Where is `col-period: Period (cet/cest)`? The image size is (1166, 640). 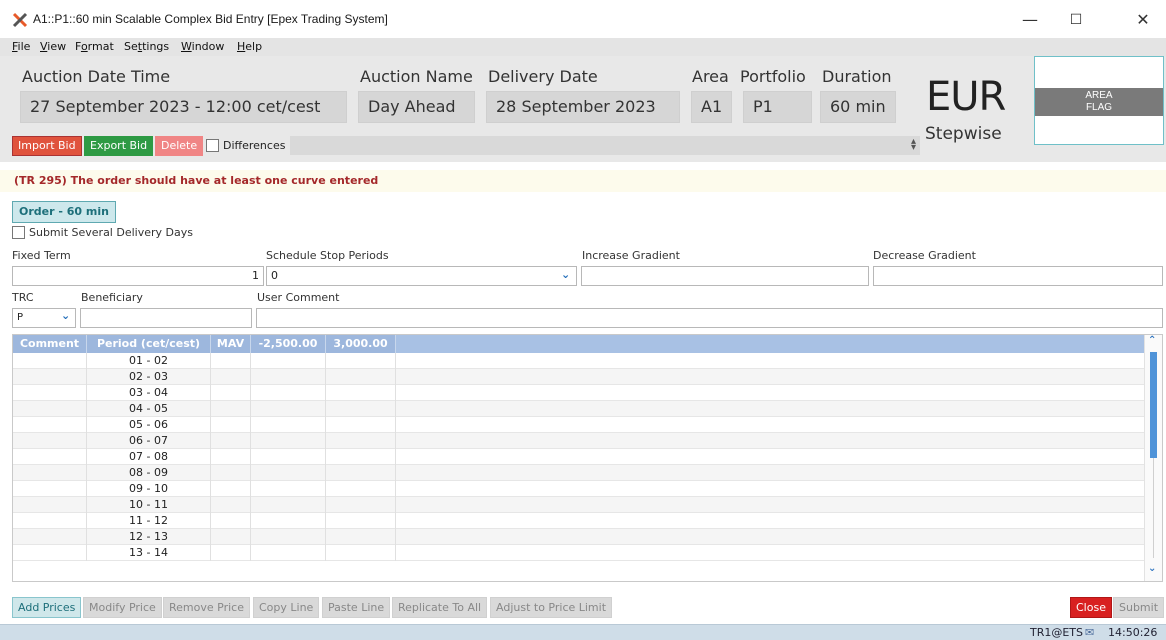 col-period: Period (cet/cest) is located at coordinates (149, 344).